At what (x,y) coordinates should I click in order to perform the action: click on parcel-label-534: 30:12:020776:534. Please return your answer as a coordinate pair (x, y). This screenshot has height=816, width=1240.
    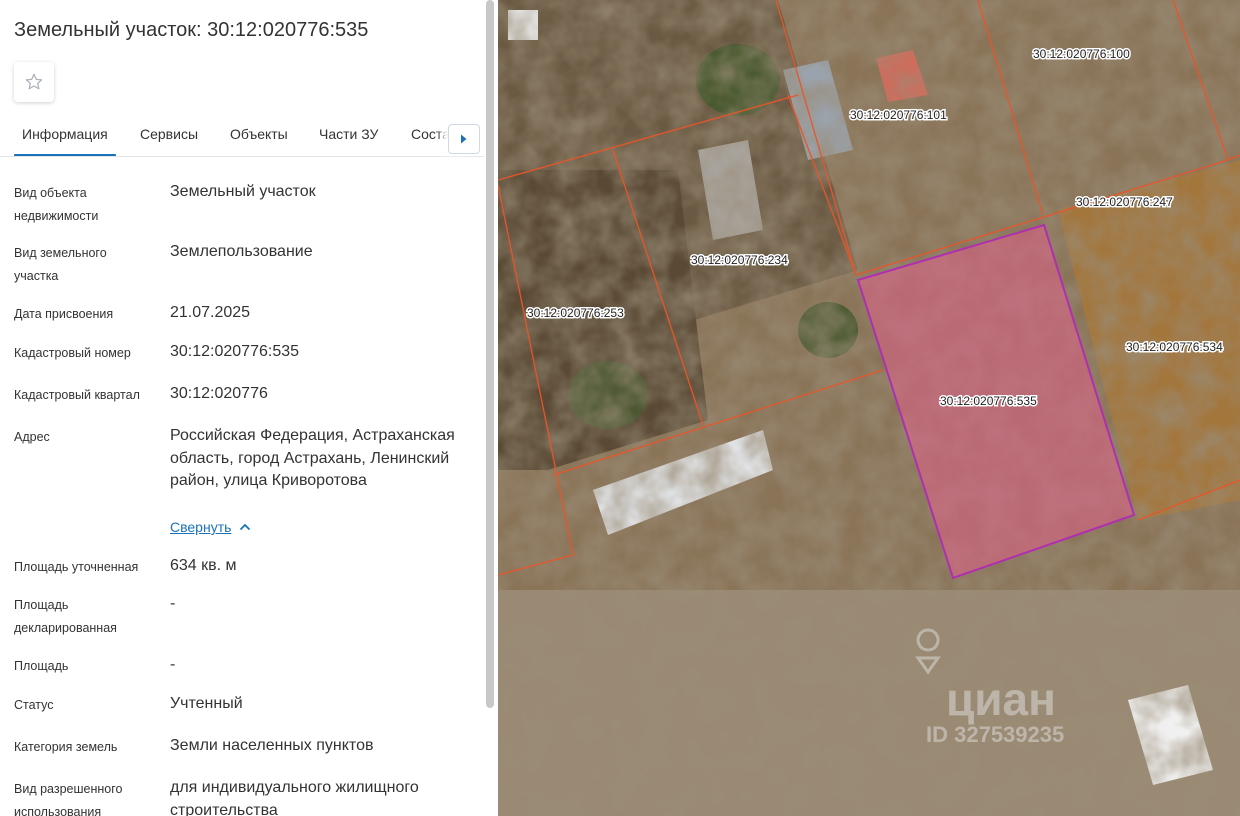
    Looking at the image, I should click on (1174, 347).